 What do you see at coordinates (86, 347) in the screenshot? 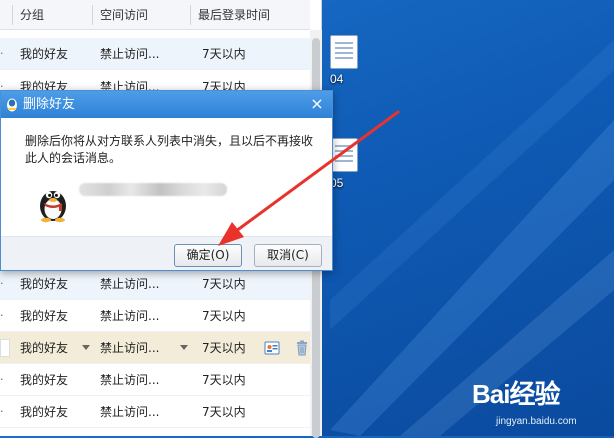
I see `group-dropdown-arrow-icon` at bounding box center [86, 347].